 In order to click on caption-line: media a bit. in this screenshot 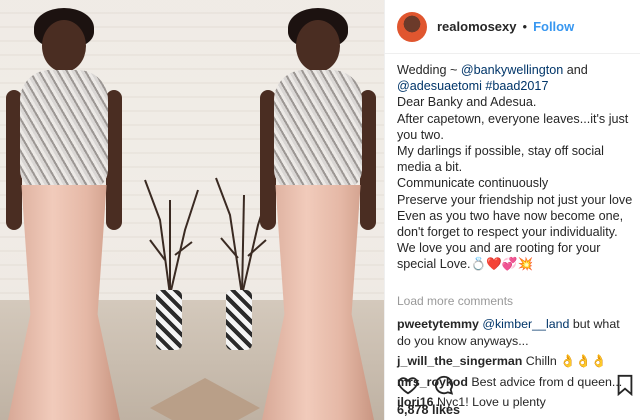, I will do `click(512, 167)`.